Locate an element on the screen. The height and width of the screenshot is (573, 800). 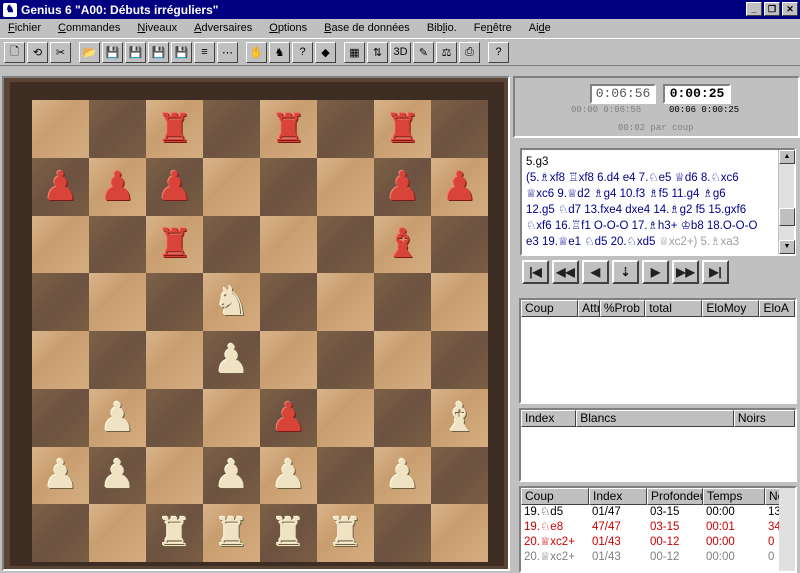
variation-button: ⇣ is located at coordinates (625, 272).